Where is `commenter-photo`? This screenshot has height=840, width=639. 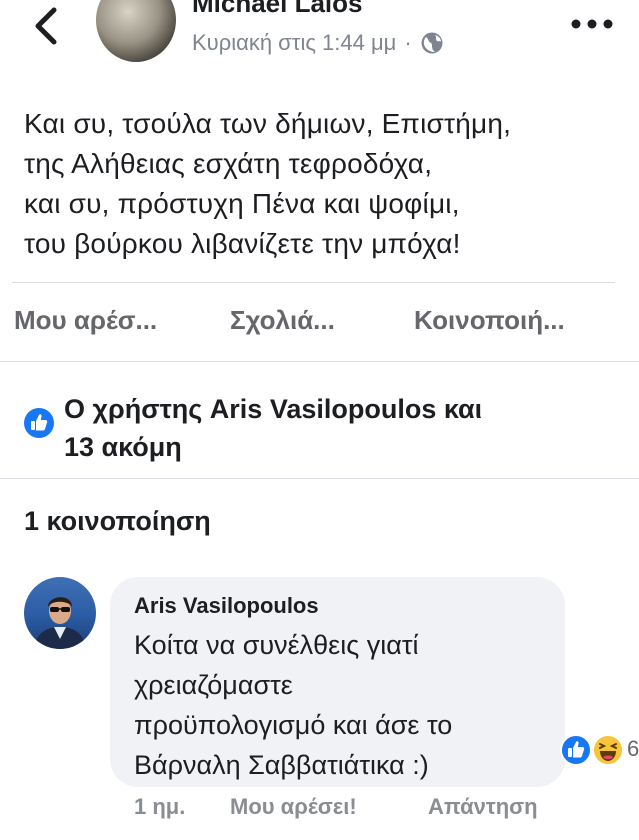
commenter-photo is located at coordinates (60, 623).